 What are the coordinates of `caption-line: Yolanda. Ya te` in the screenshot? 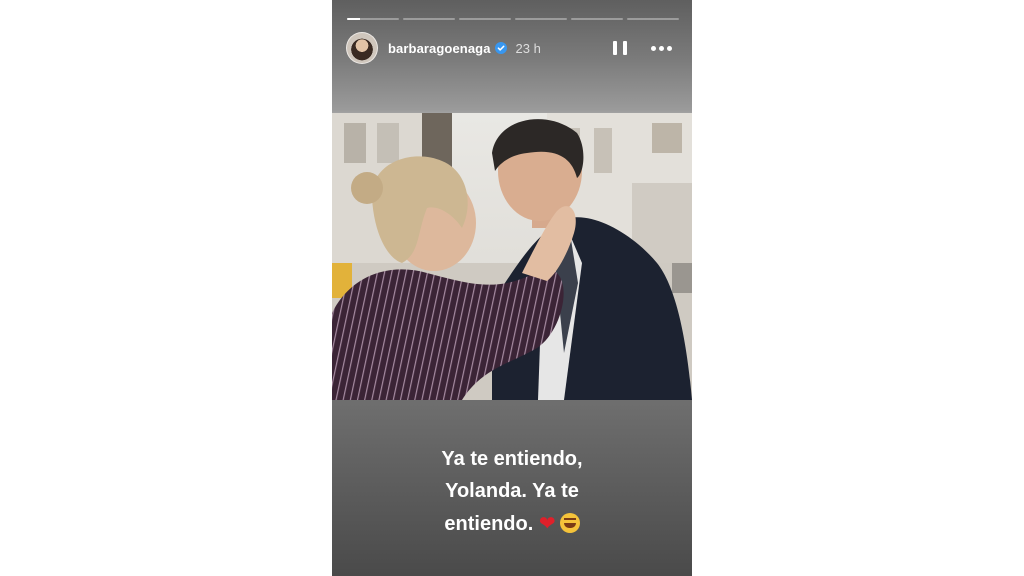 It's located at (512, 491).